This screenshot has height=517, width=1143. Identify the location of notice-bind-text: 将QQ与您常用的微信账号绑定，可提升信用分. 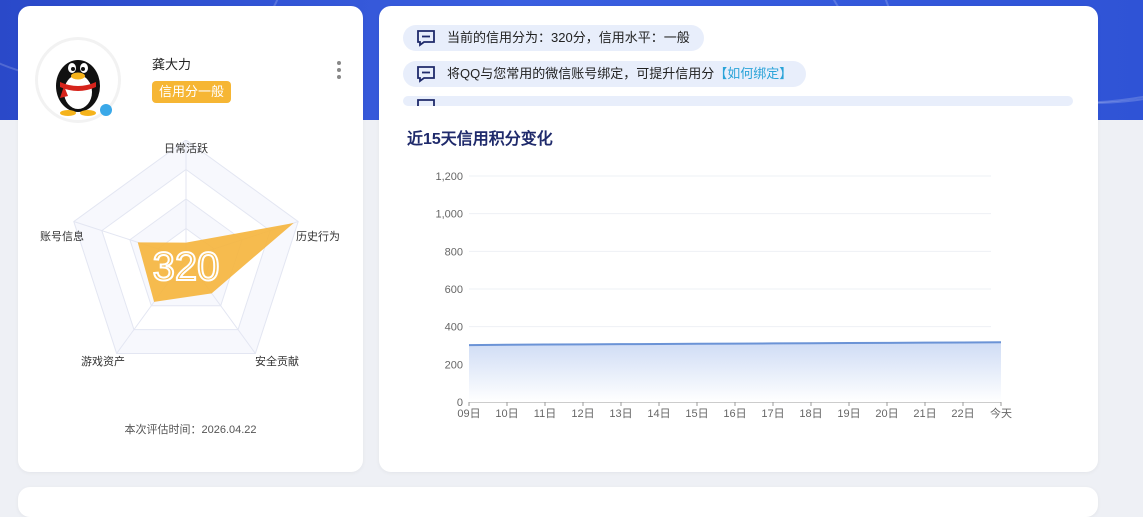
(581, 73).